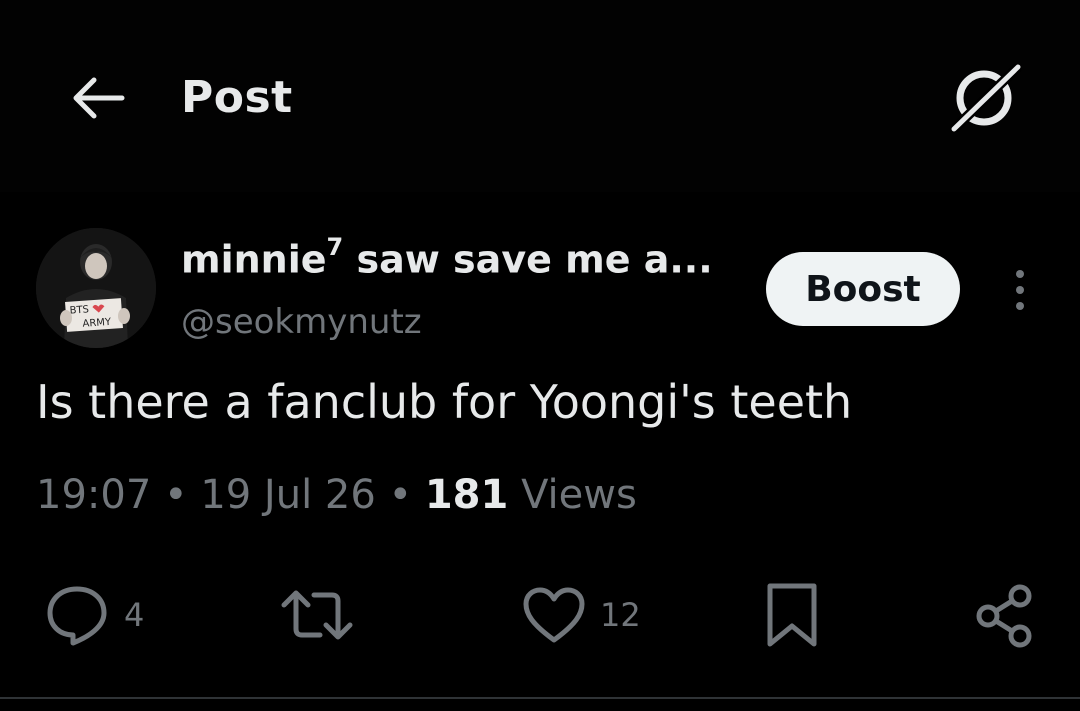 This screenshot has width=1080, height=711. Describe the element at coordinates (863, 289) in the screenshot. I see `boost-button: Boost` at that location.